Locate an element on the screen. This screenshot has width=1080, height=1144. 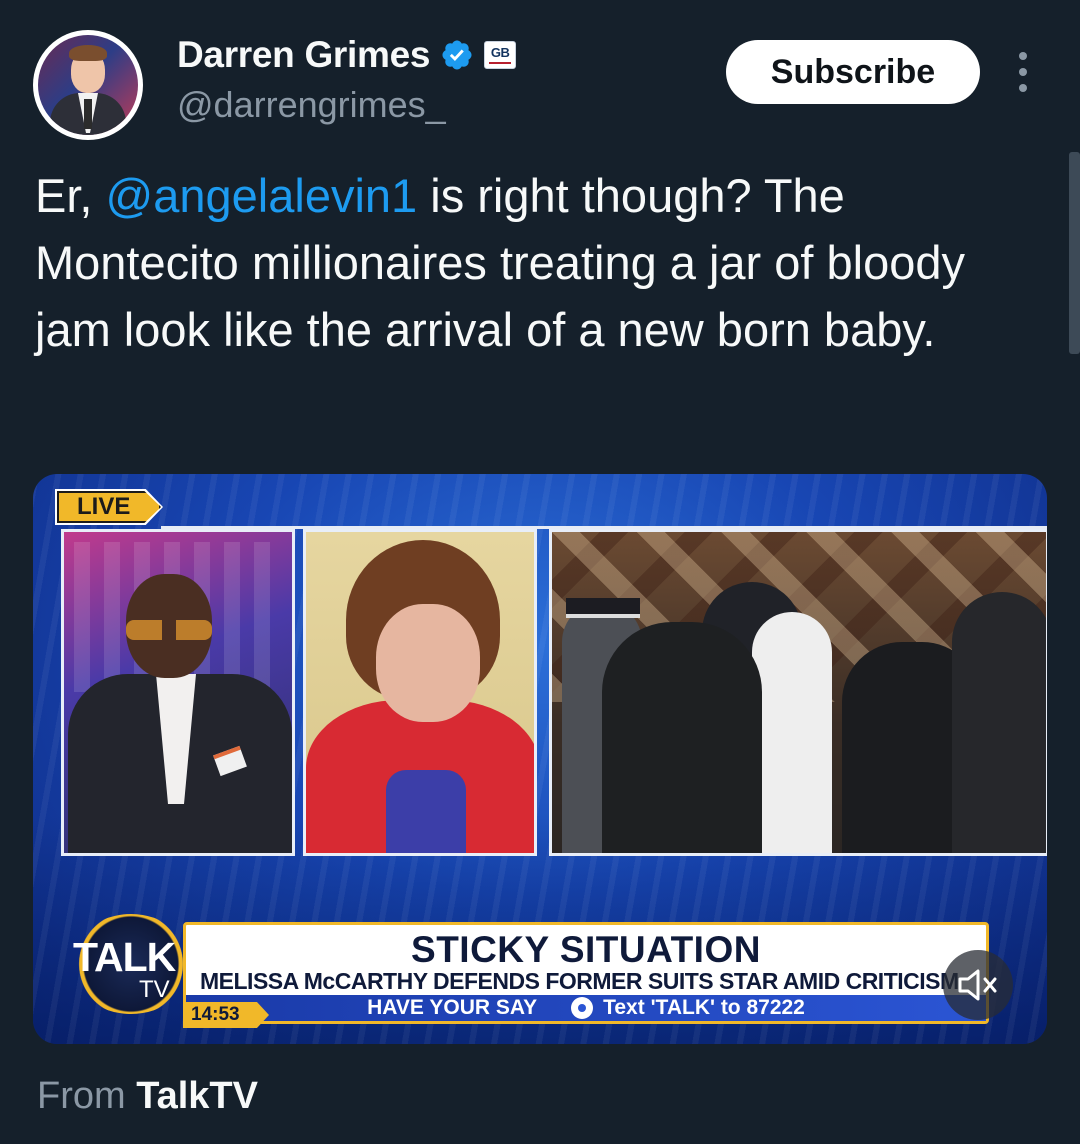
avatar is located at coordinates (88, 85).